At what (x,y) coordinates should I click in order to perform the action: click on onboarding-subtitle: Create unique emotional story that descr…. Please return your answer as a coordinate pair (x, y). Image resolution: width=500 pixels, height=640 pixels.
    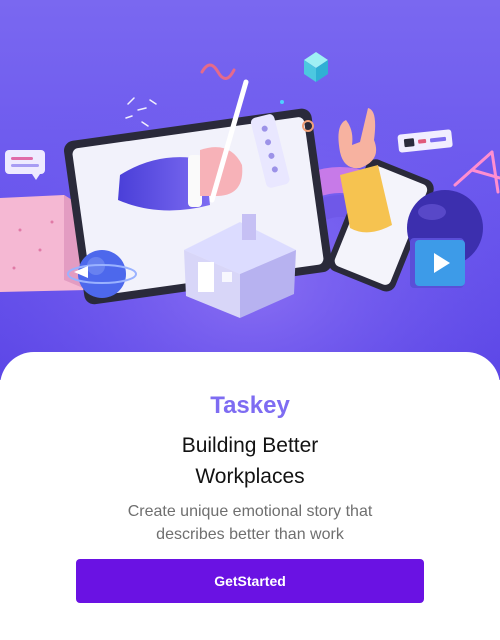
    Looking at the image, I should click on (250, 523).